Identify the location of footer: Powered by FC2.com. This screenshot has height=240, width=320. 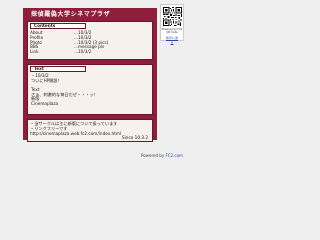
(162, 155).